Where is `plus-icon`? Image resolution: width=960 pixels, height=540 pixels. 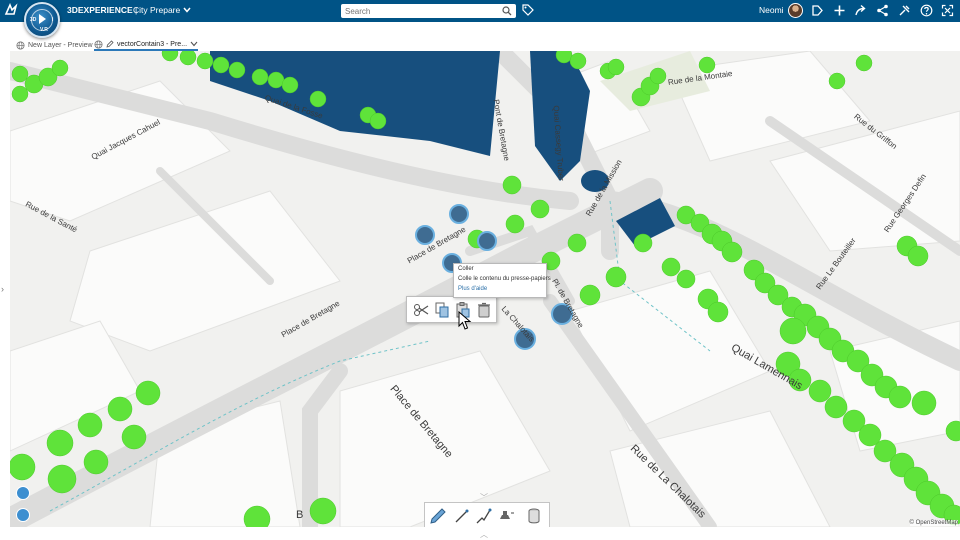 plus-icon is located at coordinates (839, 10).